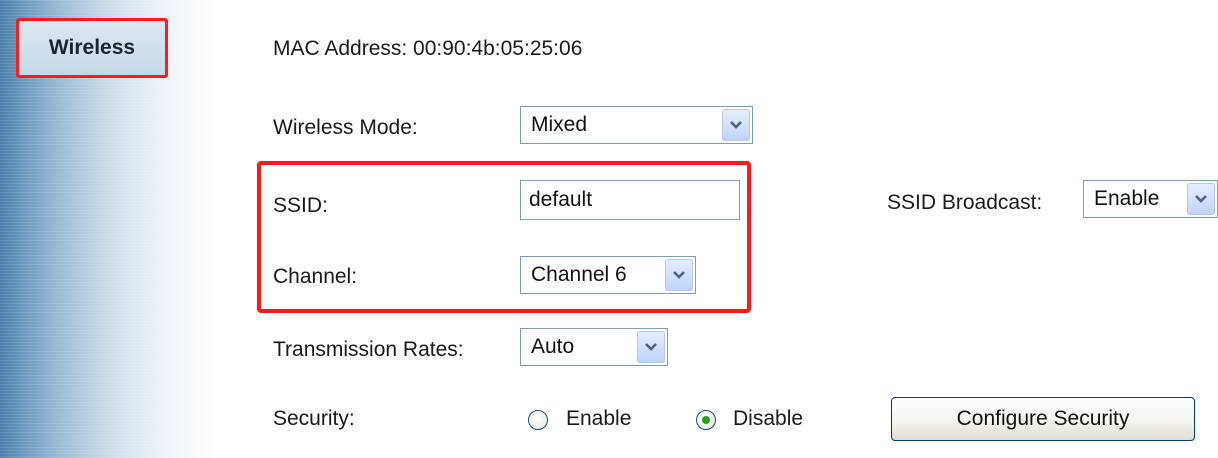 This screenshot has width=1218, height=458. Describe the element at coordinates (579, 274) in the screenshot. I see `channel-value: Channel 6` at that location.